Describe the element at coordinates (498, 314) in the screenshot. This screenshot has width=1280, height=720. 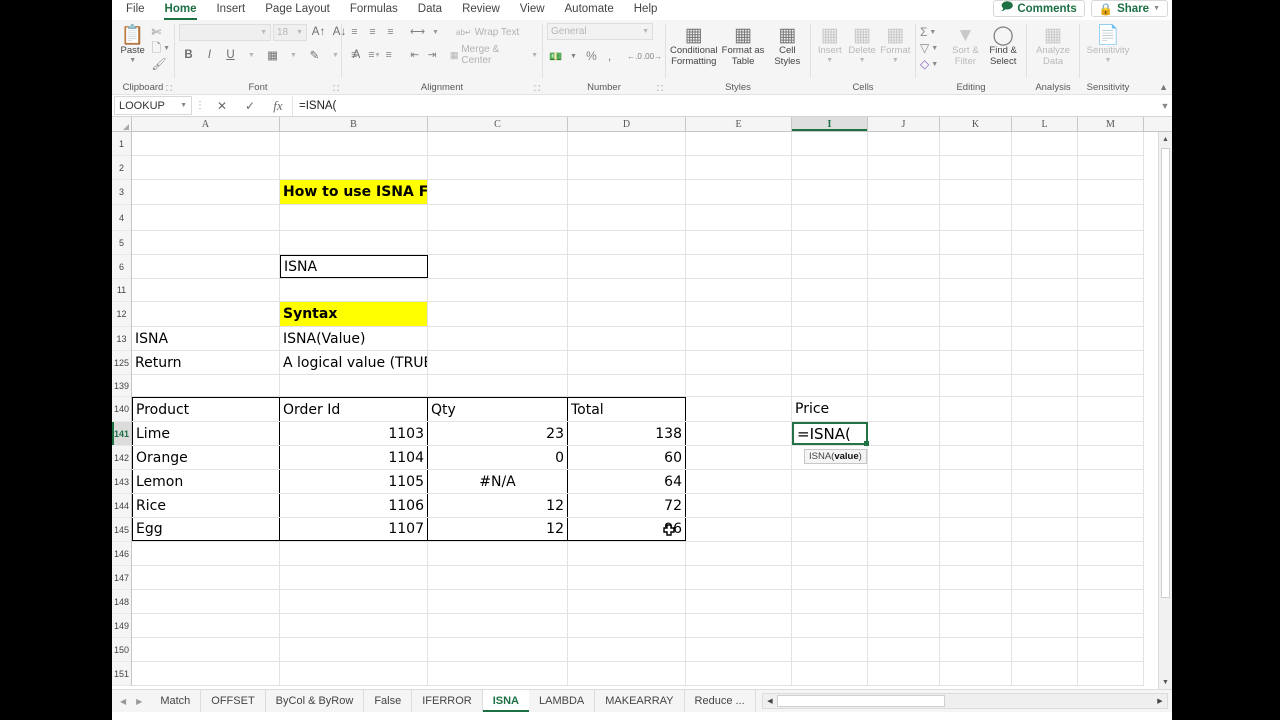
I see `cell-empty-C12` at that location.